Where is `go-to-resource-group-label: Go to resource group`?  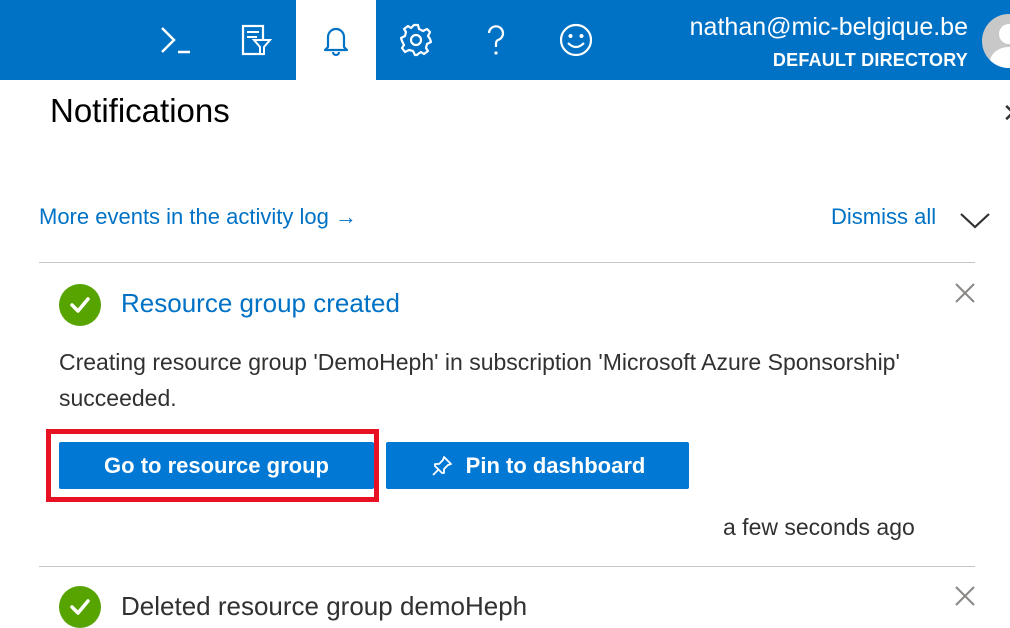
go-to-resource-group-label: Go to resource group is located at coordinates (216, 465).